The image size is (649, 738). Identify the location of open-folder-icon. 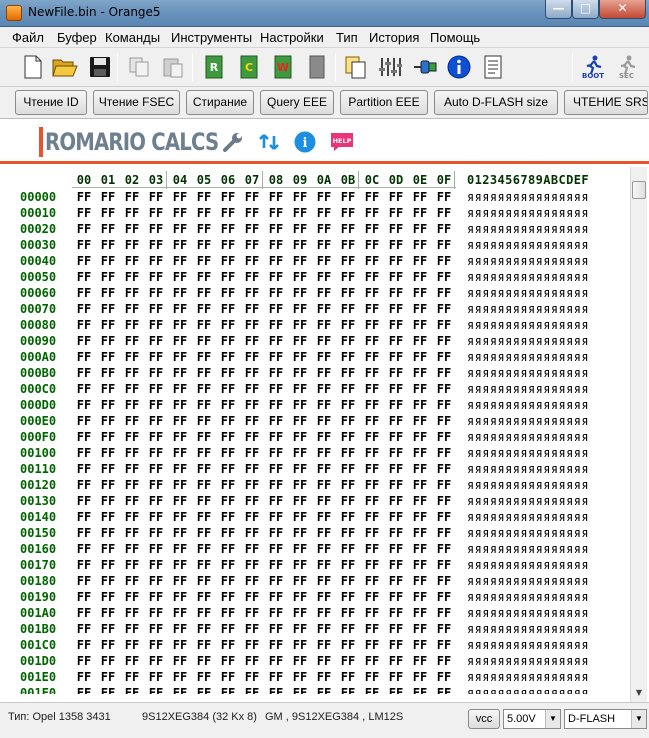
(65, 67).